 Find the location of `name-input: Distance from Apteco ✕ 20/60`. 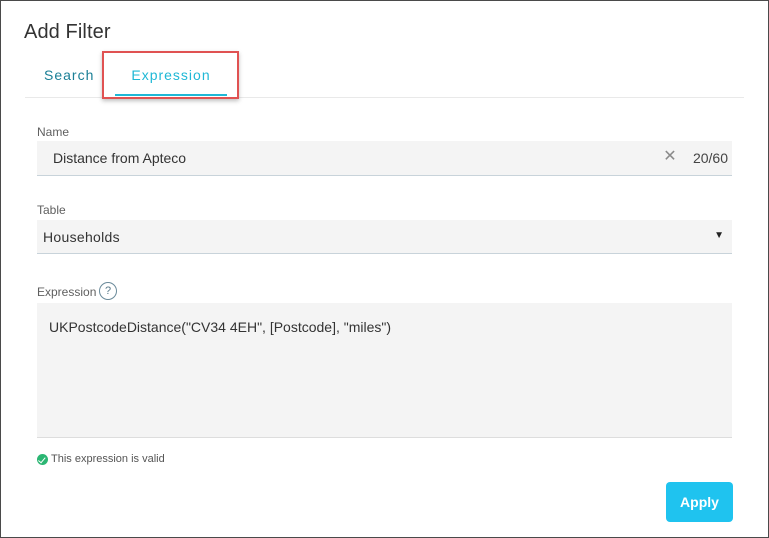

name-input: Distance from Apteco ✕ 20/60 is located at coordinates (384, 158).